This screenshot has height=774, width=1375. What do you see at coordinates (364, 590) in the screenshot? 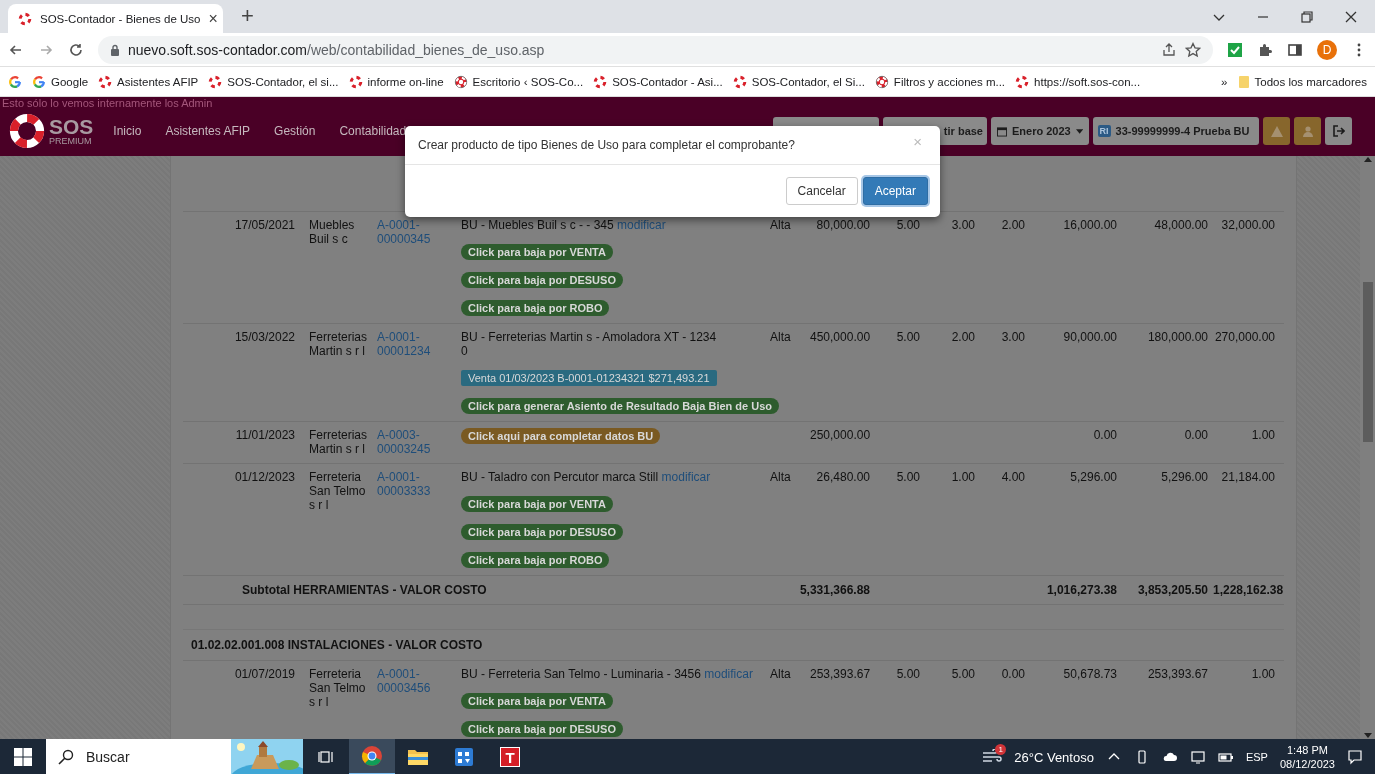
I see `subtotal-label: Subtotal HERRAMIENTAS - VALOR COSTO` at bounding box center [364, 590].